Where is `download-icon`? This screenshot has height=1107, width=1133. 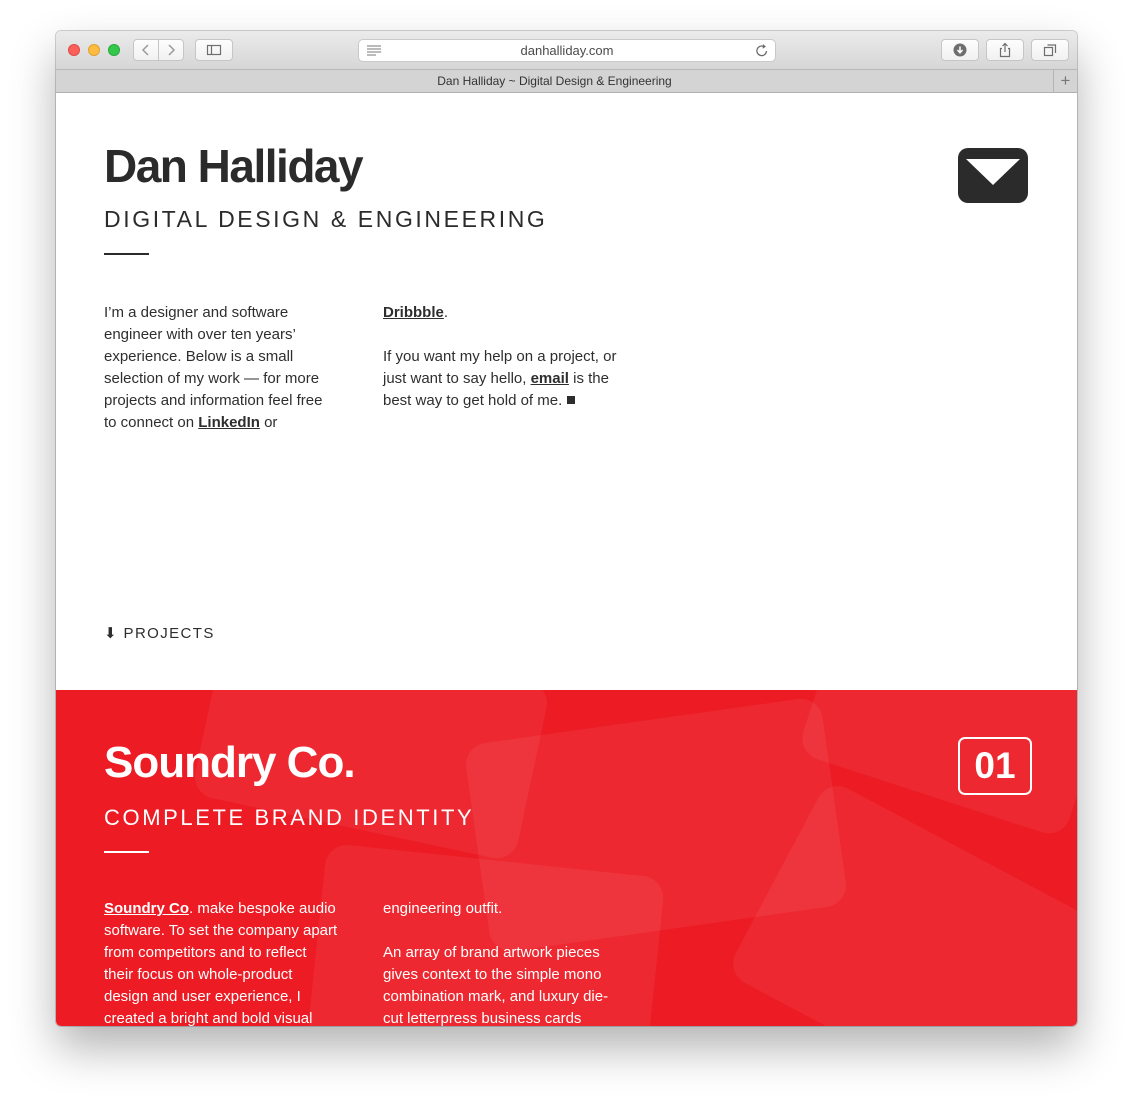
download-icon is located at coordinates (960, 50).